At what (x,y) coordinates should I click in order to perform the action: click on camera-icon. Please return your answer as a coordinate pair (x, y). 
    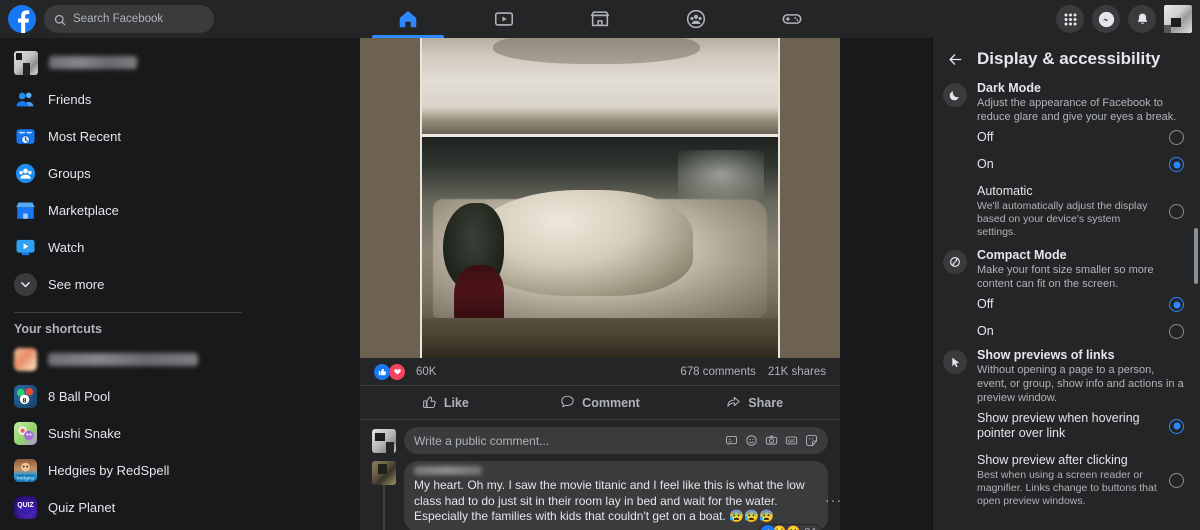
    Looking at the image, I should click on (771, 440).